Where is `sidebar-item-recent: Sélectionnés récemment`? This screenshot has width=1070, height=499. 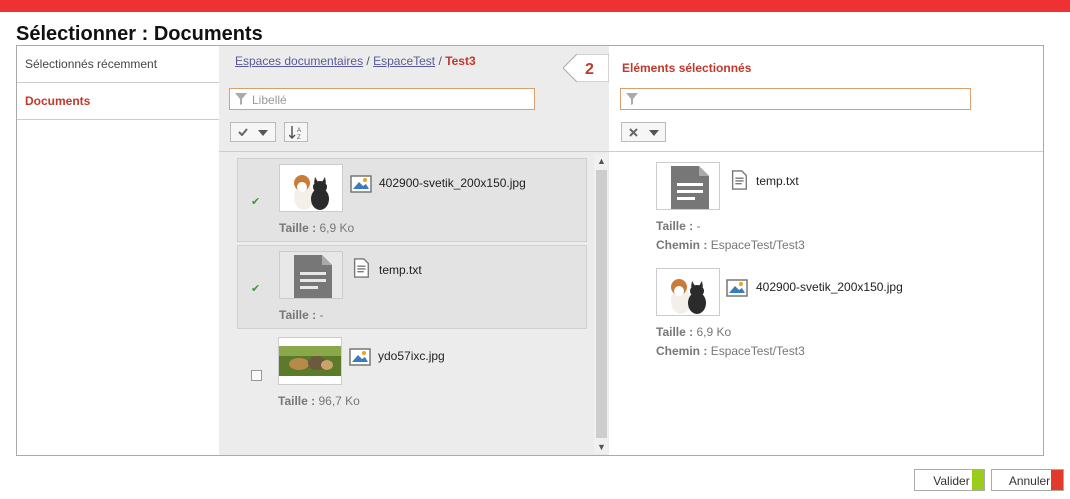 sidebar-item-recent: Sélectionnés récemment is located at coordinates (118, 64).